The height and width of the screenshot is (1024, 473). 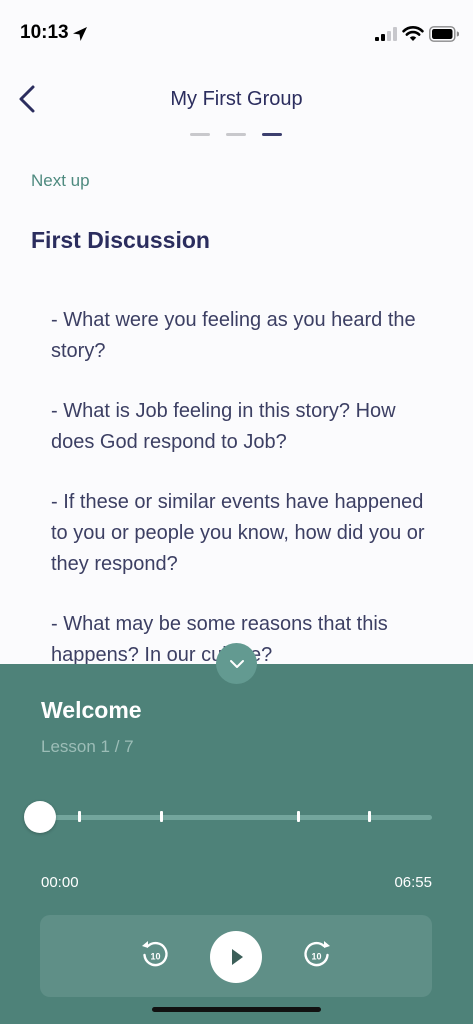 What do you see at coordinates (44, 32) in the screenshot?
I see `status-time: 10:13` at bounding box center [44, 32].